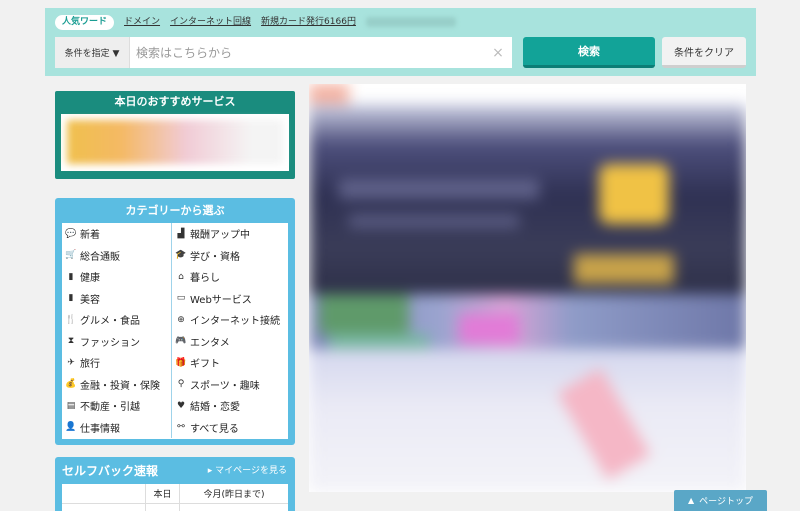  Describe the element at coordinates (71, 255) in the screenshot. I see `cart-icon: 🛒` at that location.